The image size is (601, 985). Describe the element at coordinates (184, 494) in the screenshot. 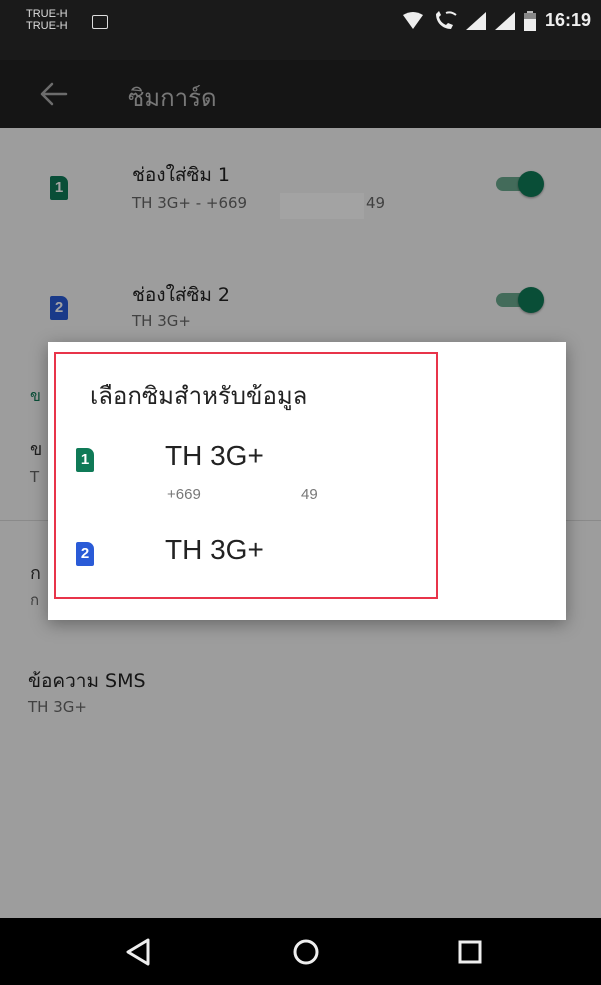

I see `sim-option-1-number-prefix: +669` at that location.